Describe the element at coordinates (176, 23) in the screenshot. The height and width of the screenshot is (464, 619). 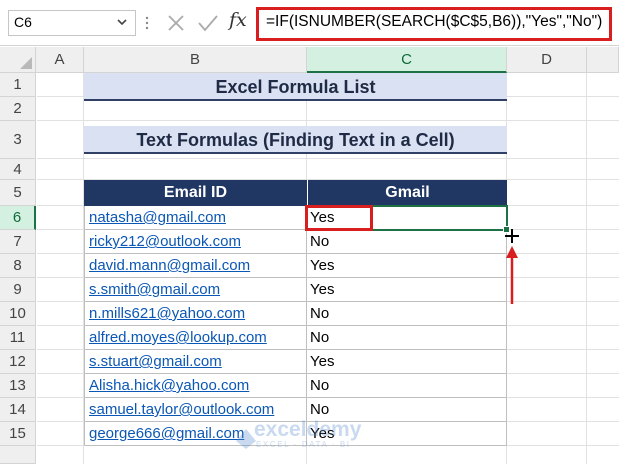
I see `cancel-icon` at that location.